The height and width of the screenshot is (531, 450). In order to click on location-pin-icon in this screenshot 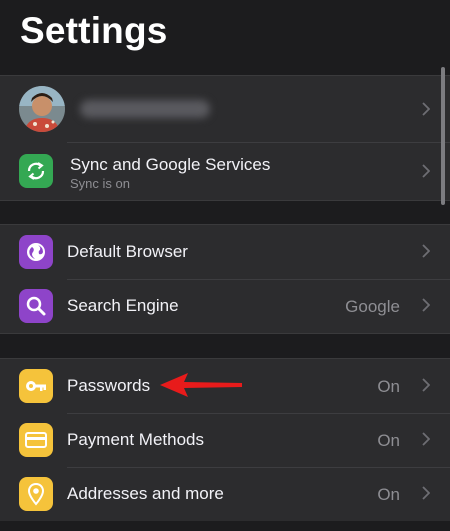, I will do `click(36, 494)`.